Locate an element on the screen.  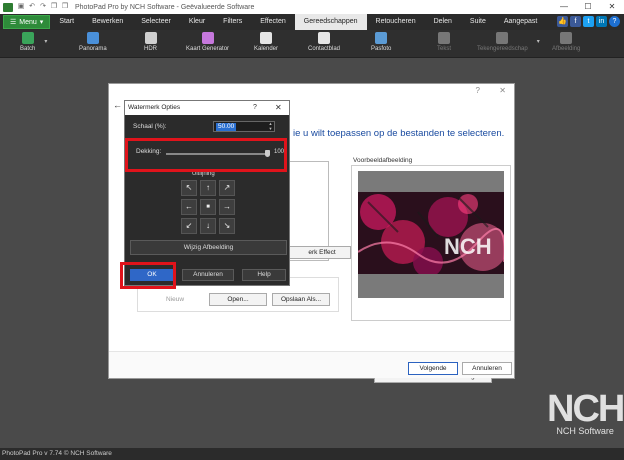
tool-panorama: Panorama is located at coordinates (93, 42).